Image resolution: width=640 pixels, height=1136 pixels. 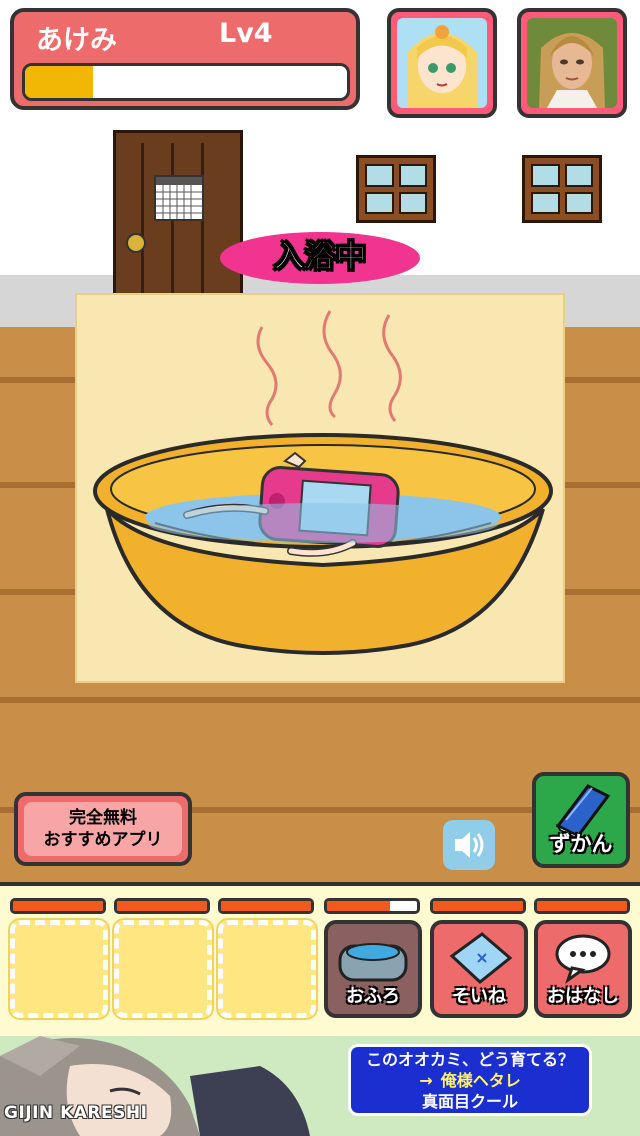 What do you see at coordinates (246, 33) in the screenshot?
I see `level-label: Lv4` at bounding box center [246, 33].